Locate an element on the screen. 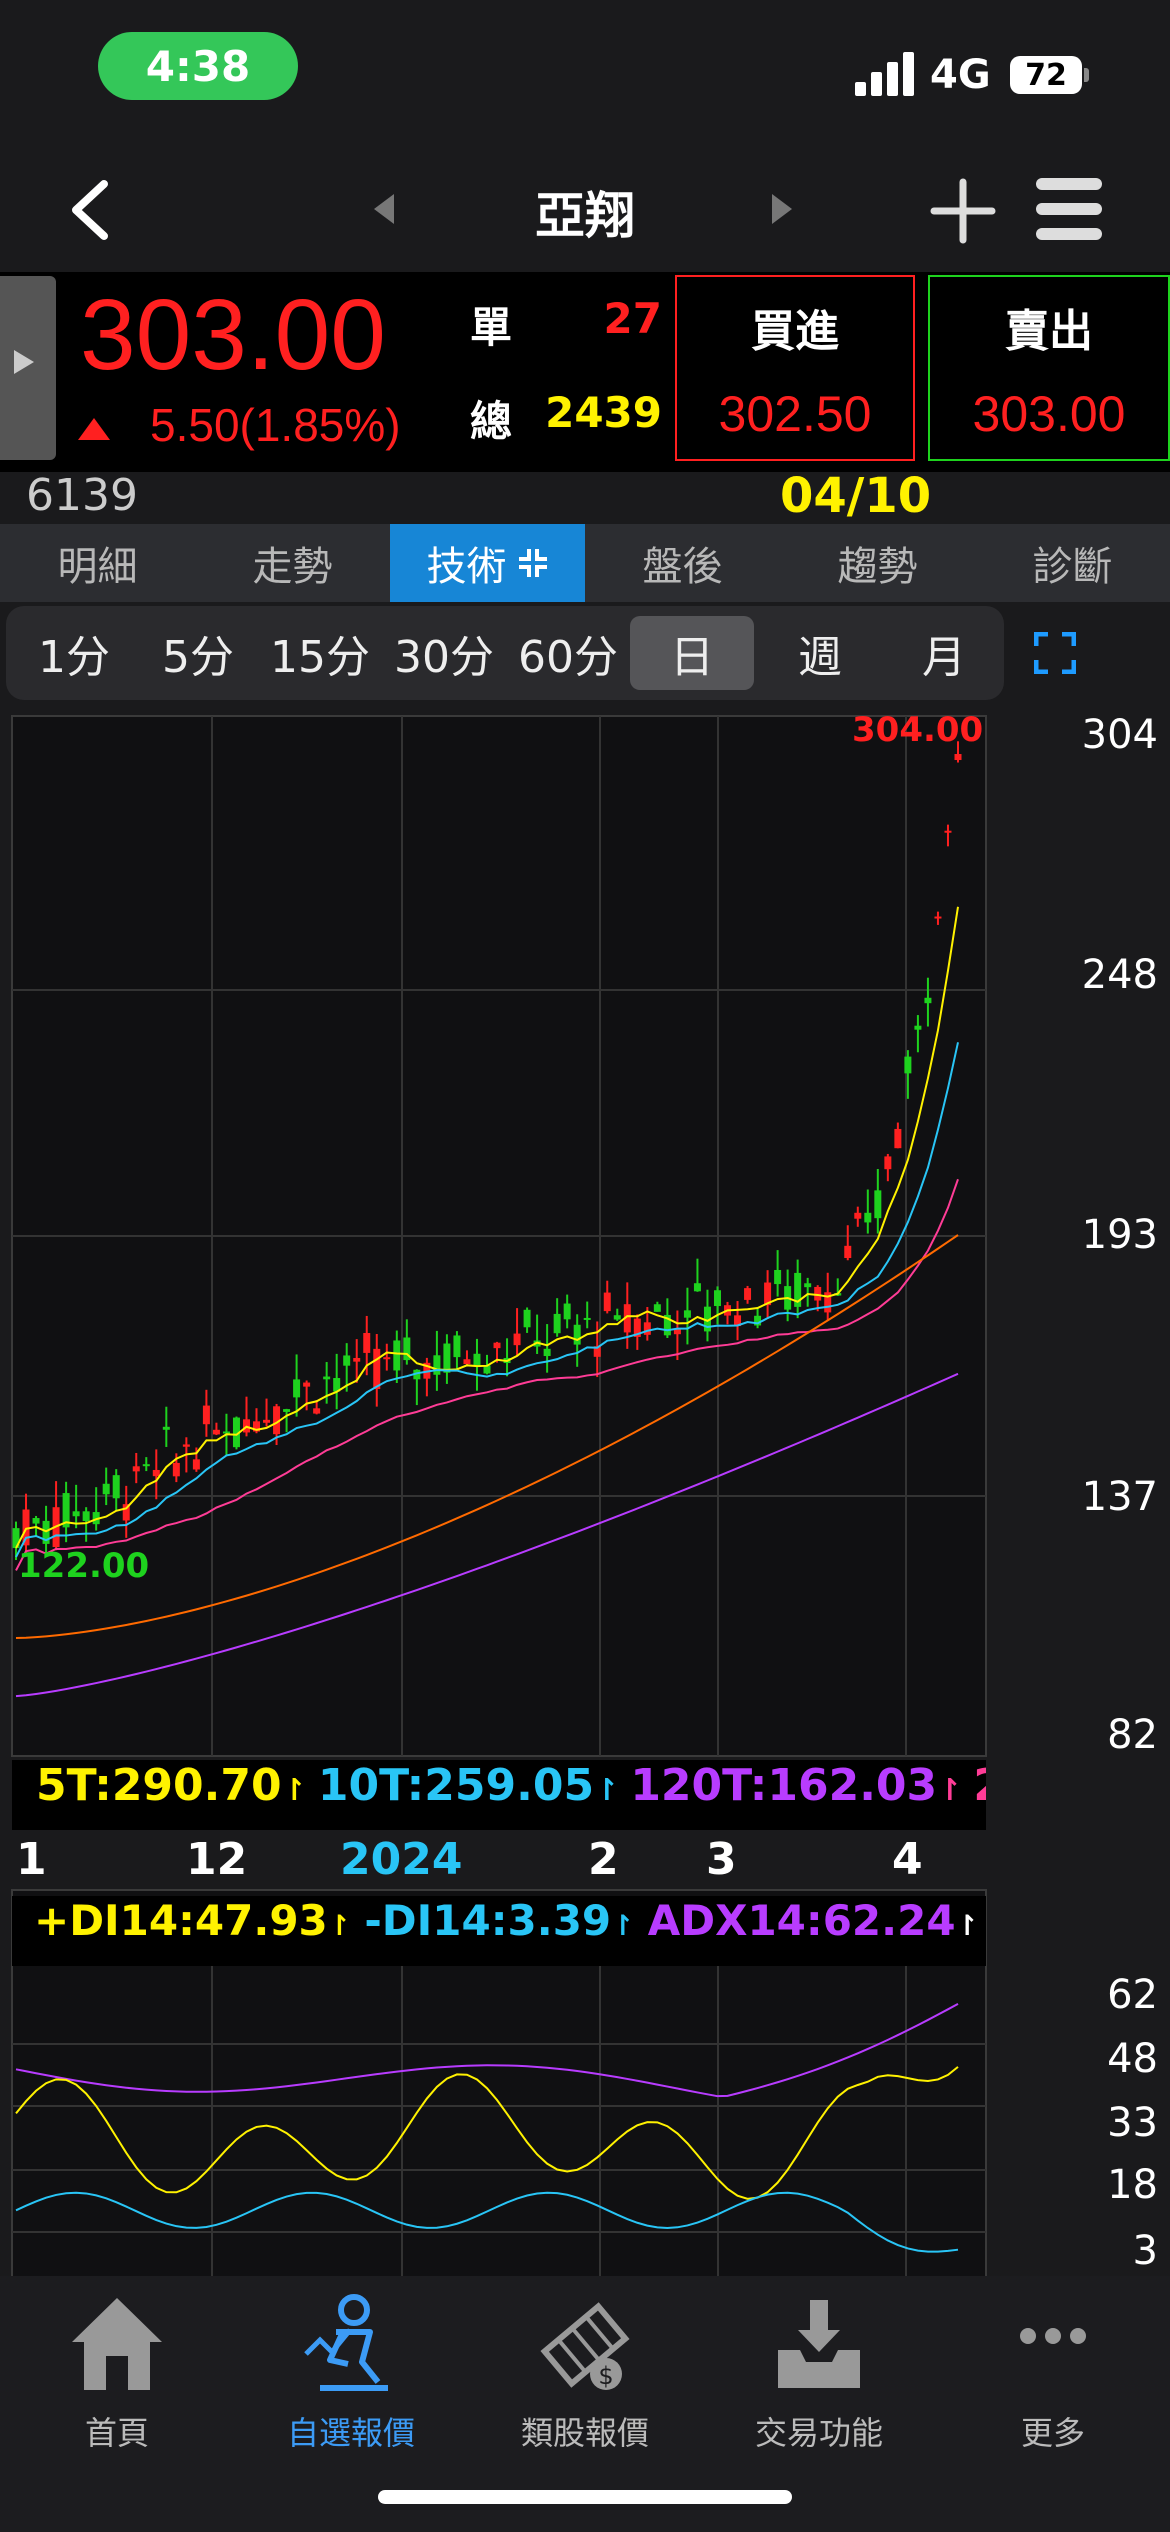  dmi-y-tick: 3 is located at coordinates (1145, 2251).